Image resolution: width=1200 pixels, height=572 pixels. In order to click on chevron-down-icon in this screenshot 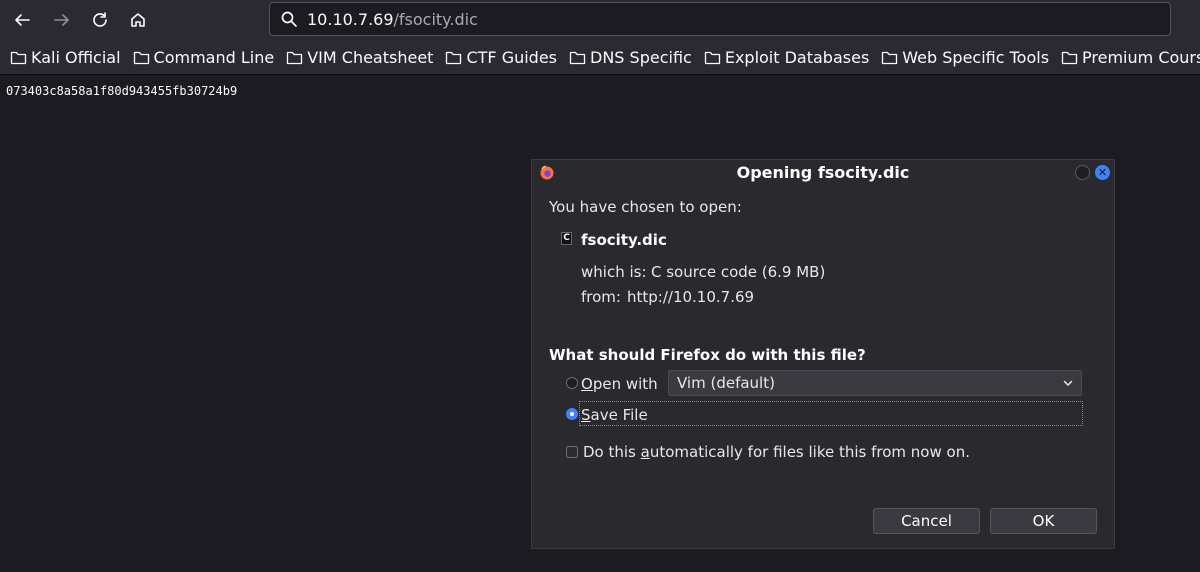, I will do `click(1068, 383)`.